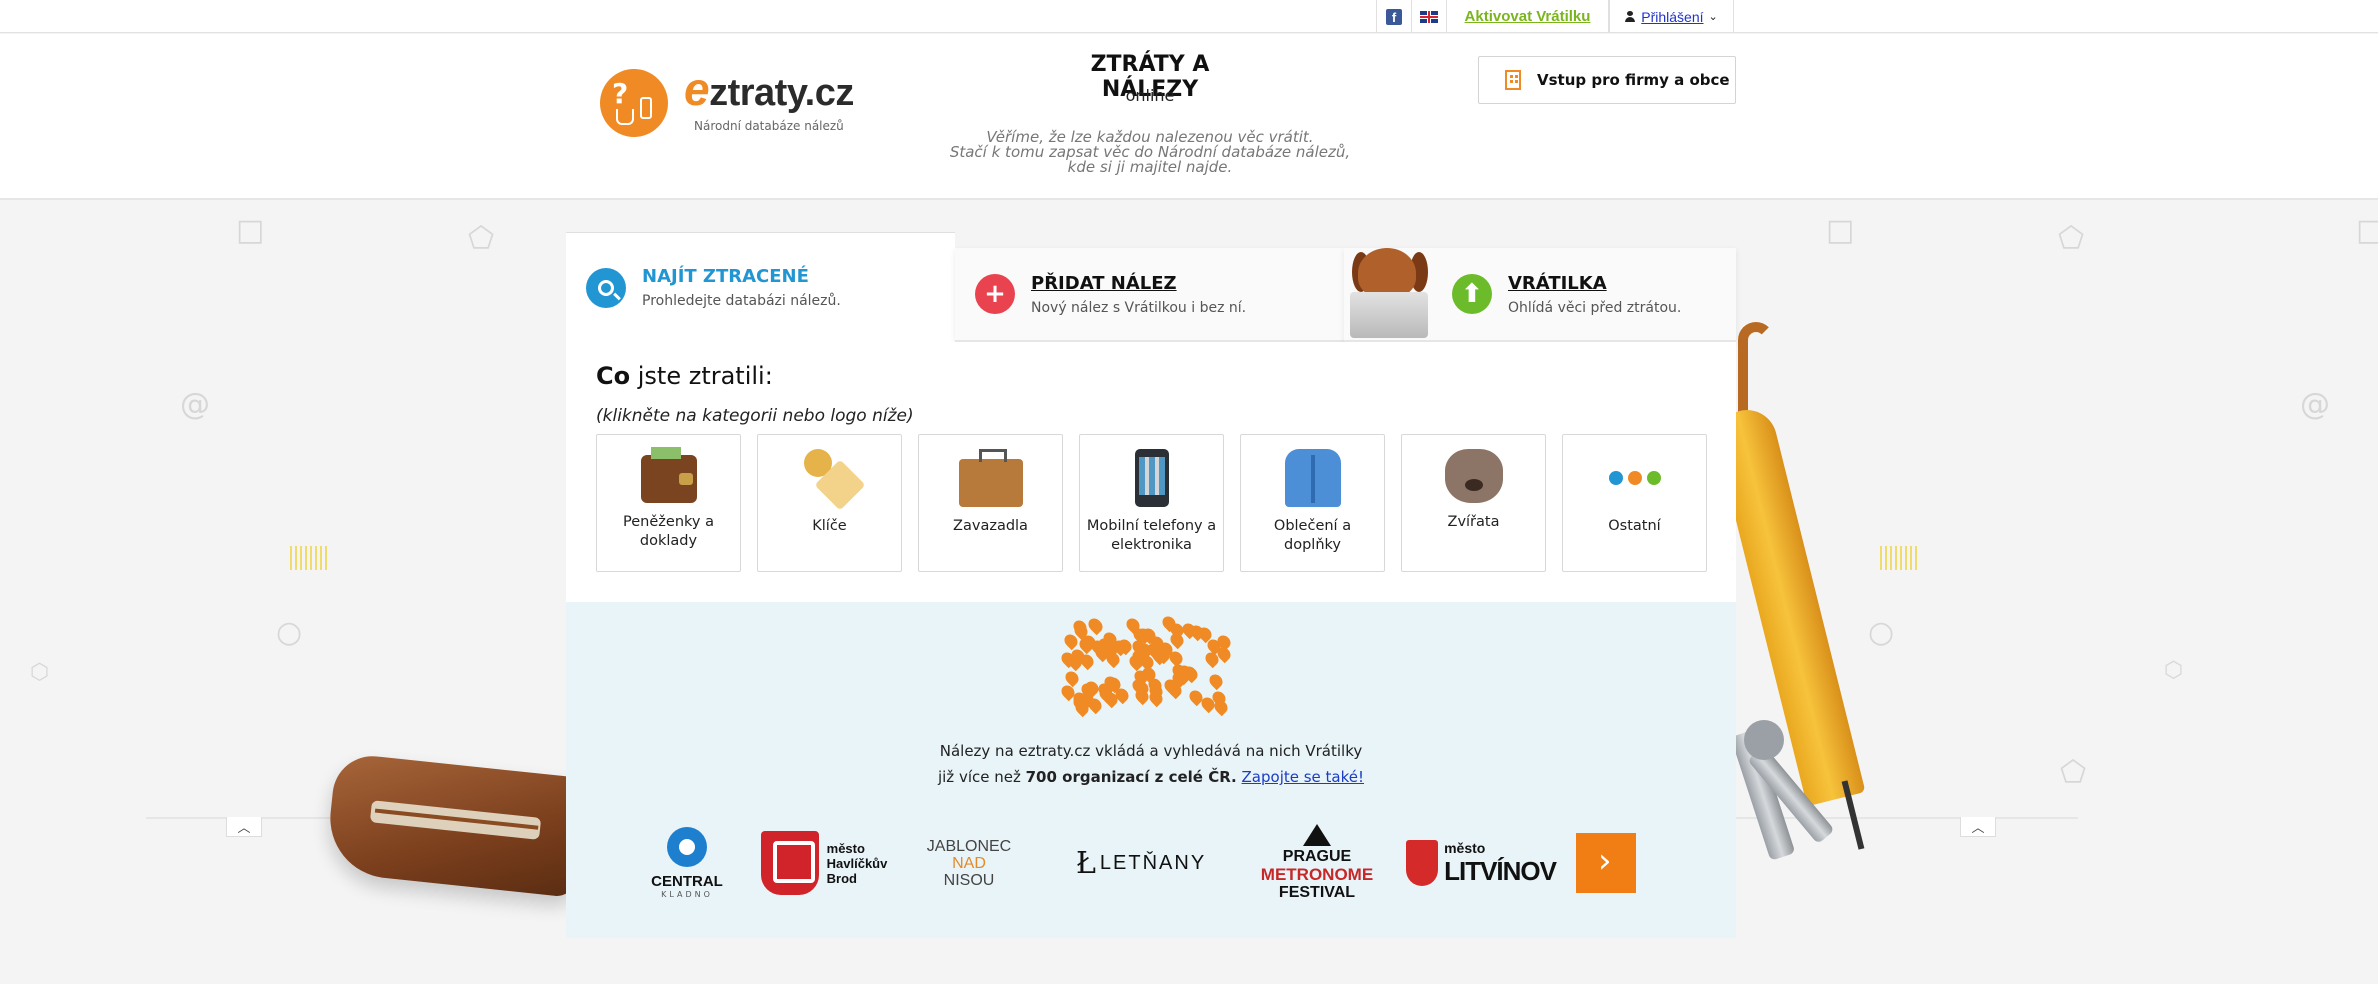 The width and height of the screenshot is (2378, 984). What do you see at coordinates (606, 287) in the screenshot?
I see `search-icon` at bounding box center [606, 287].